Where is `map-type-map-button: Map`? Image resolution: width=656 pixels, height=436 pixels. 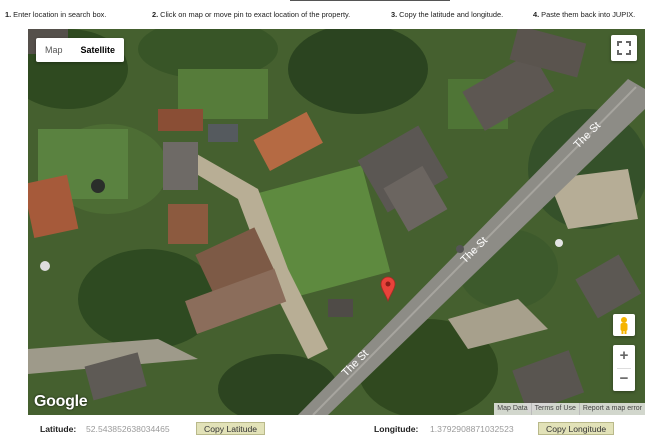
map-type-map-button: Map is located at coordinates (54, 50).